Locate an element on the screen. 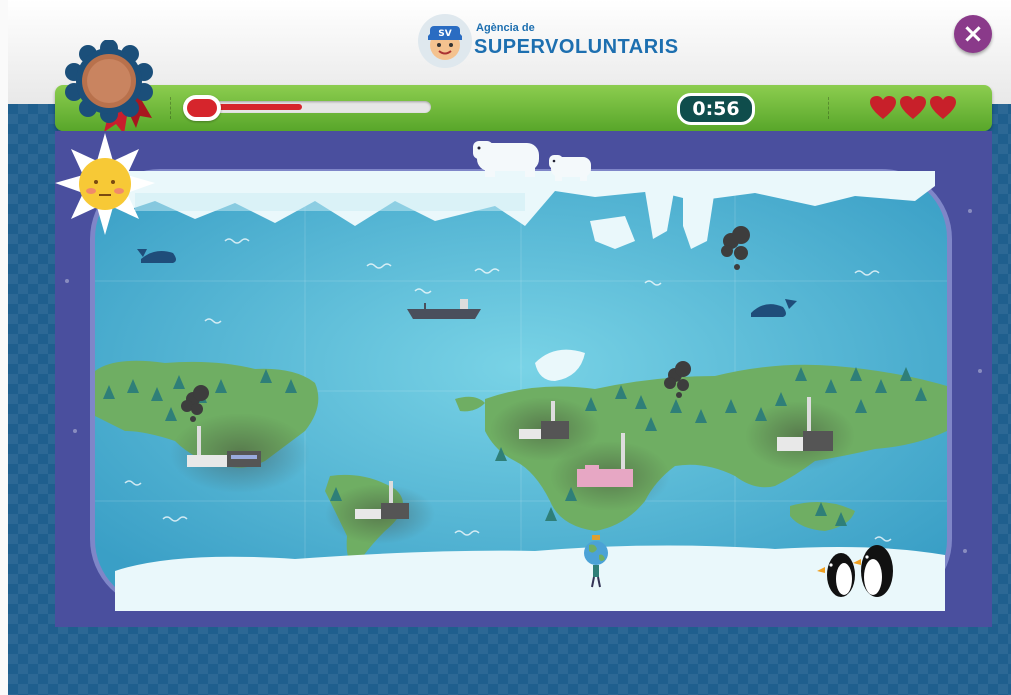  lives is located at coordinates (919, 108).